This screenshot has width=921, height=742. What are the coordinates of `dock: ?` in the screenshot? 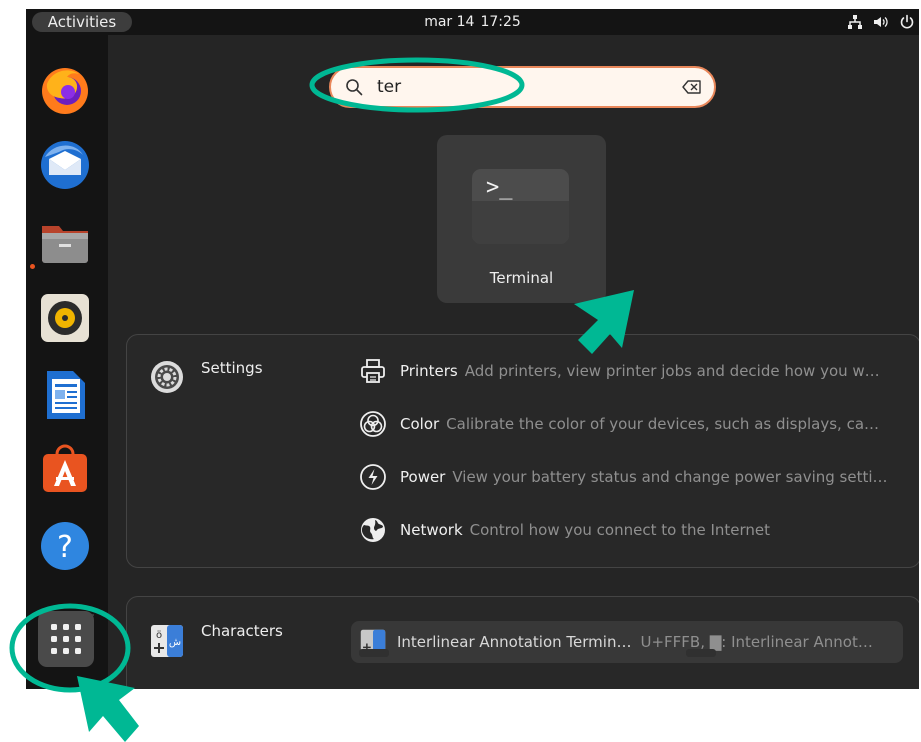 It's located at (67, 362).